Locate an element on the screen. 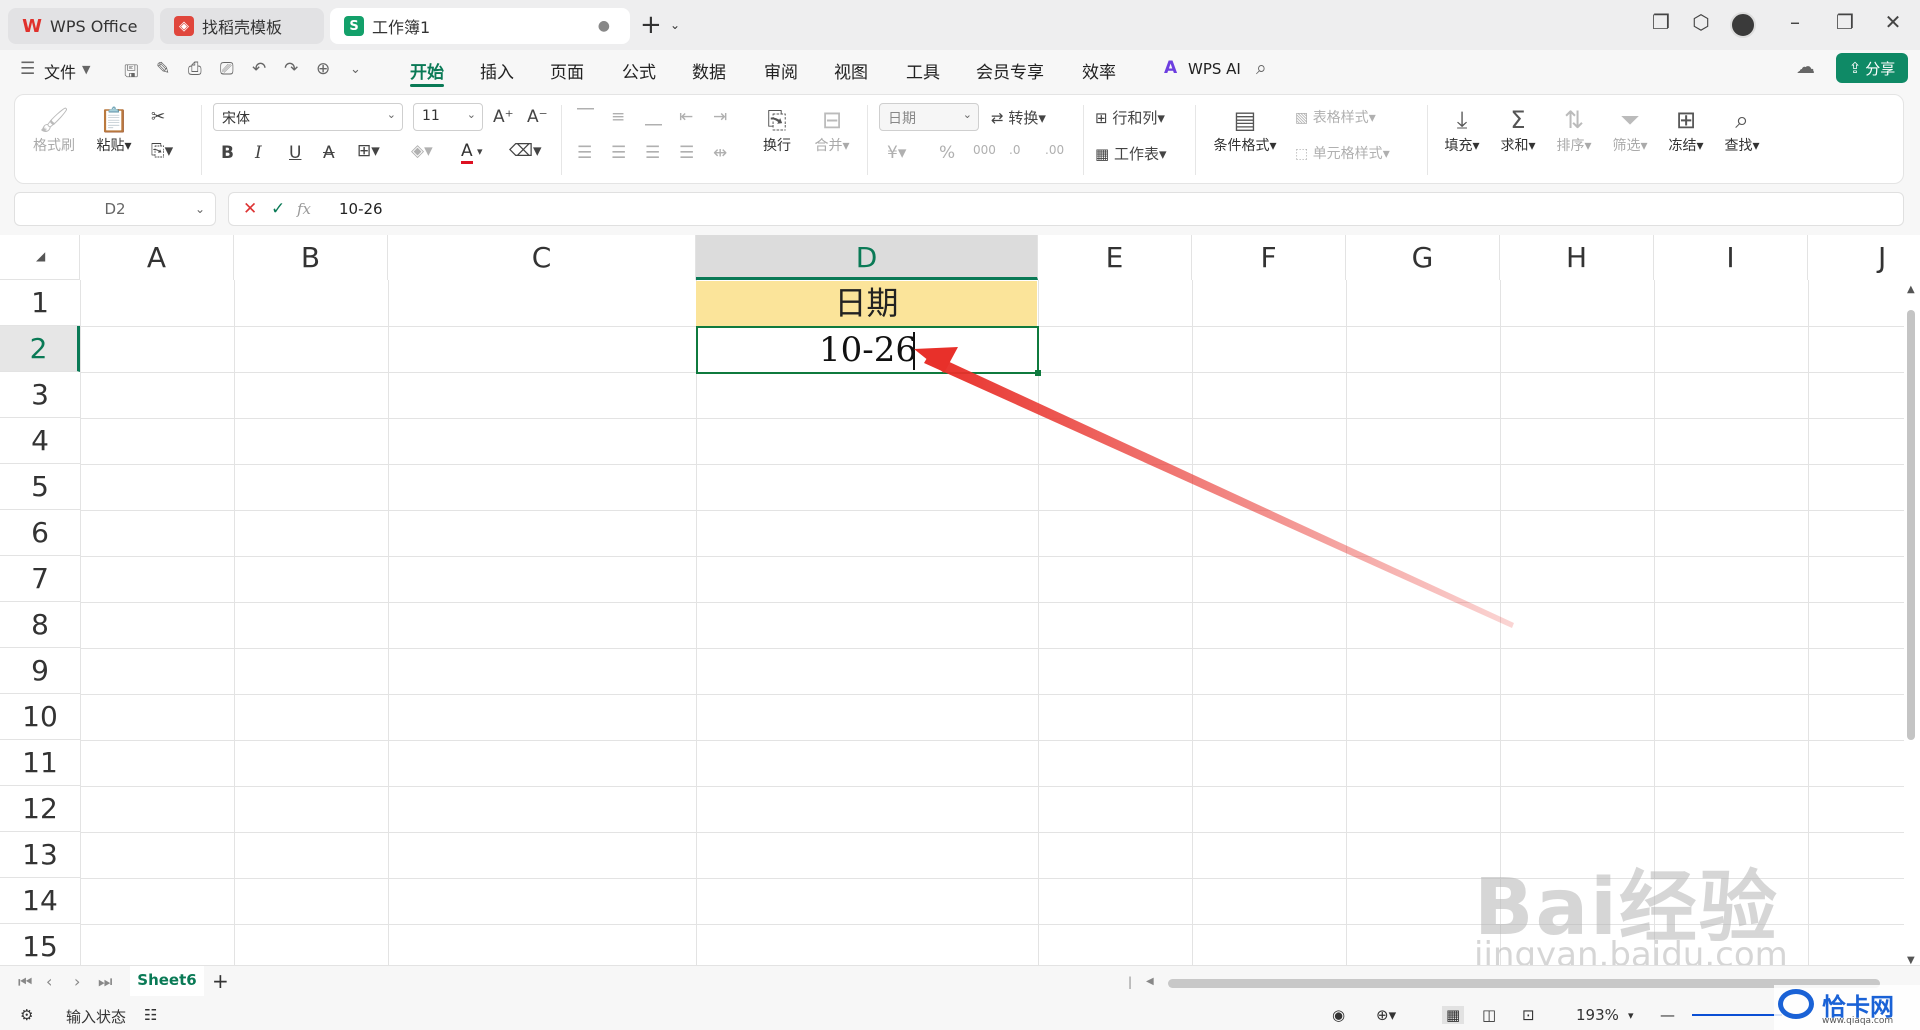 The image size is (1920, 1030). sum-button: Σ 求和▾ is located at coordinates (1518, 130).